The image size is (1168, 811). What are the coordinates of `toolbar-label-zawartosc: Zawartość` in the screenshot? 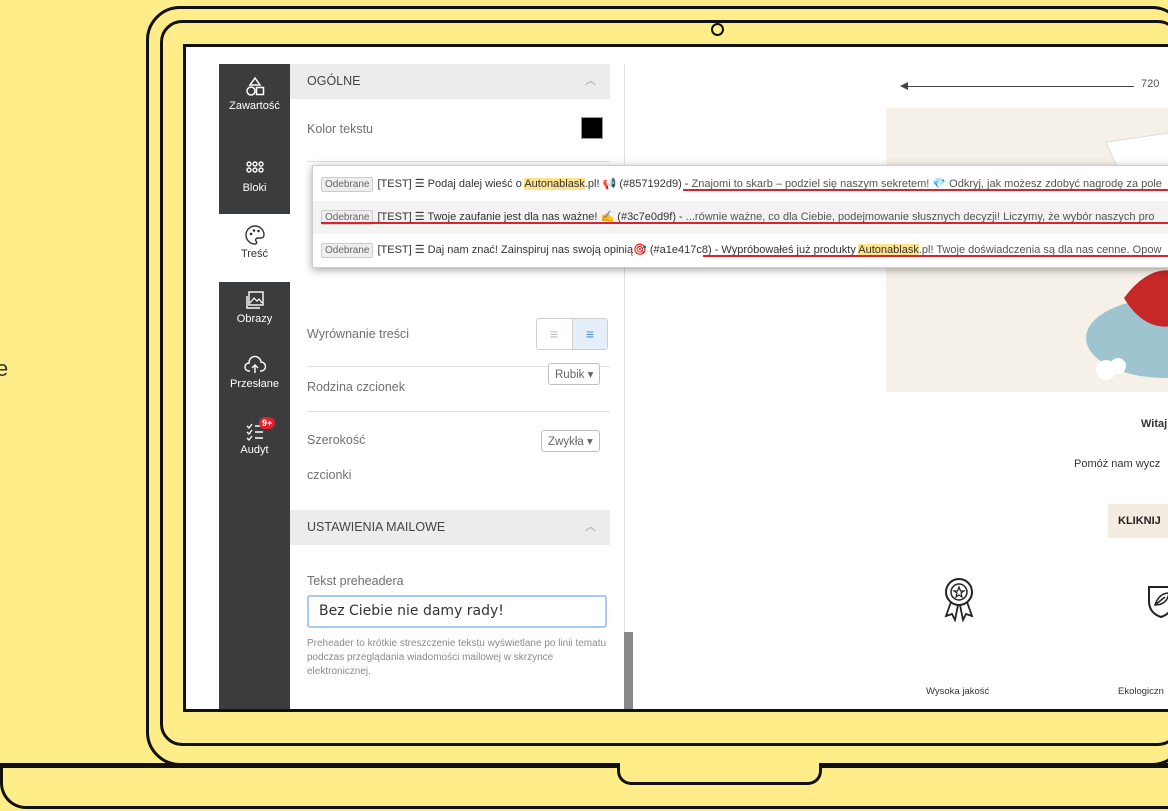 It's located at (254, 106).